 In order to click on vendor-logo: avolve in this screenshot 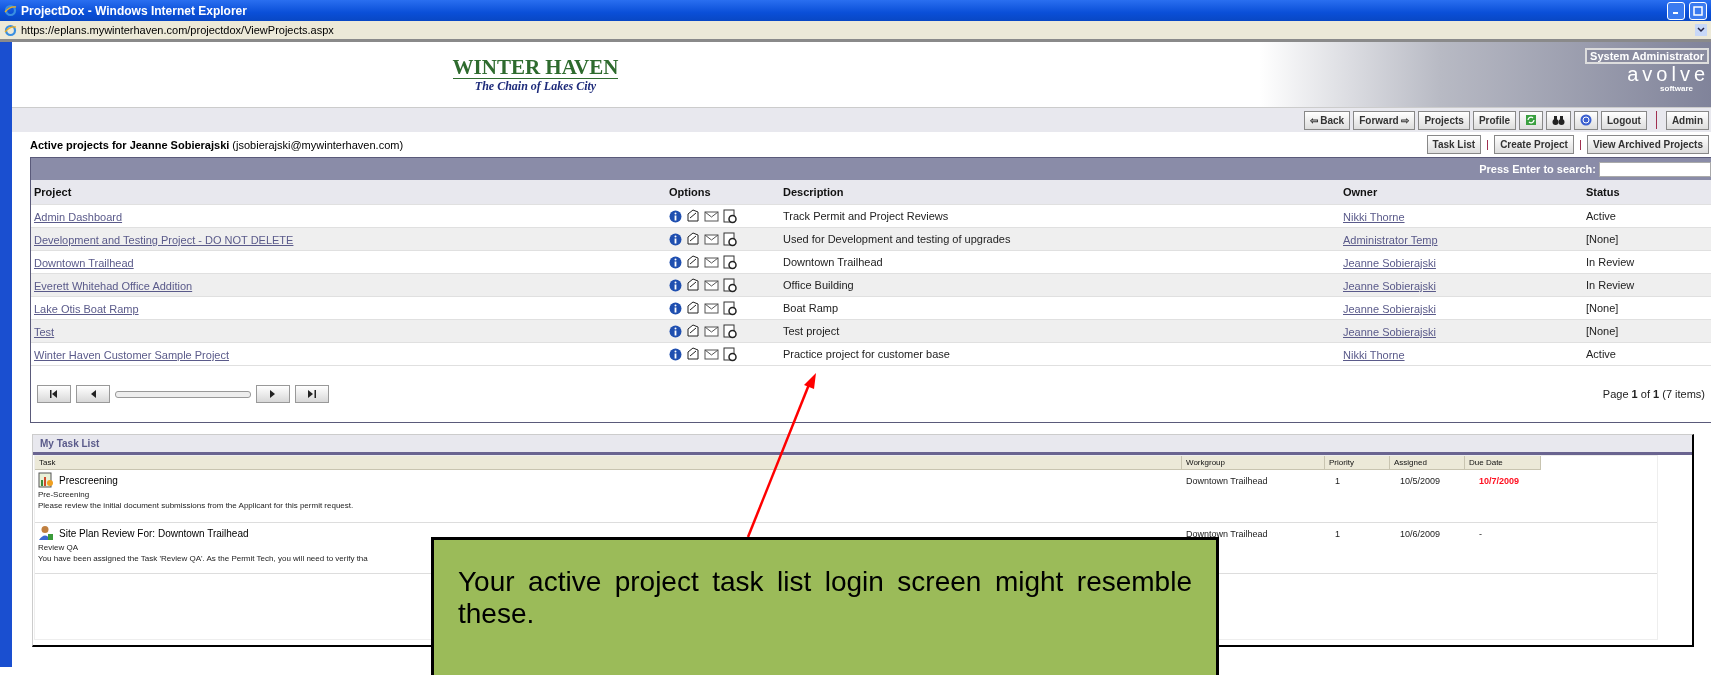, I will do `click(1668, 74)`.